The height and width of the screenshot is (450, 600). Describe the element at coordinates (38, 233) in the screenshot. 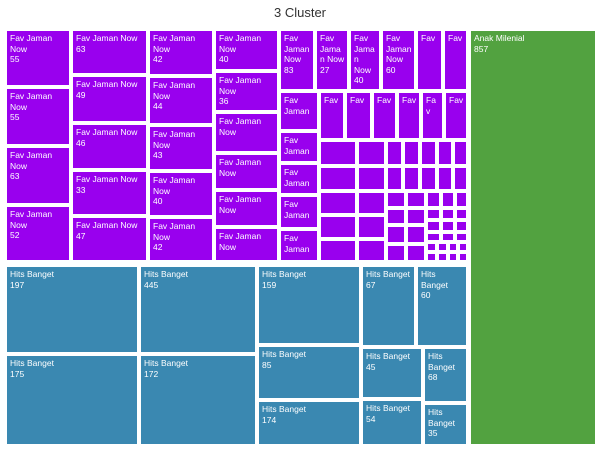

I see `treemap-cell: Fav Jaman Now 52` at that location.